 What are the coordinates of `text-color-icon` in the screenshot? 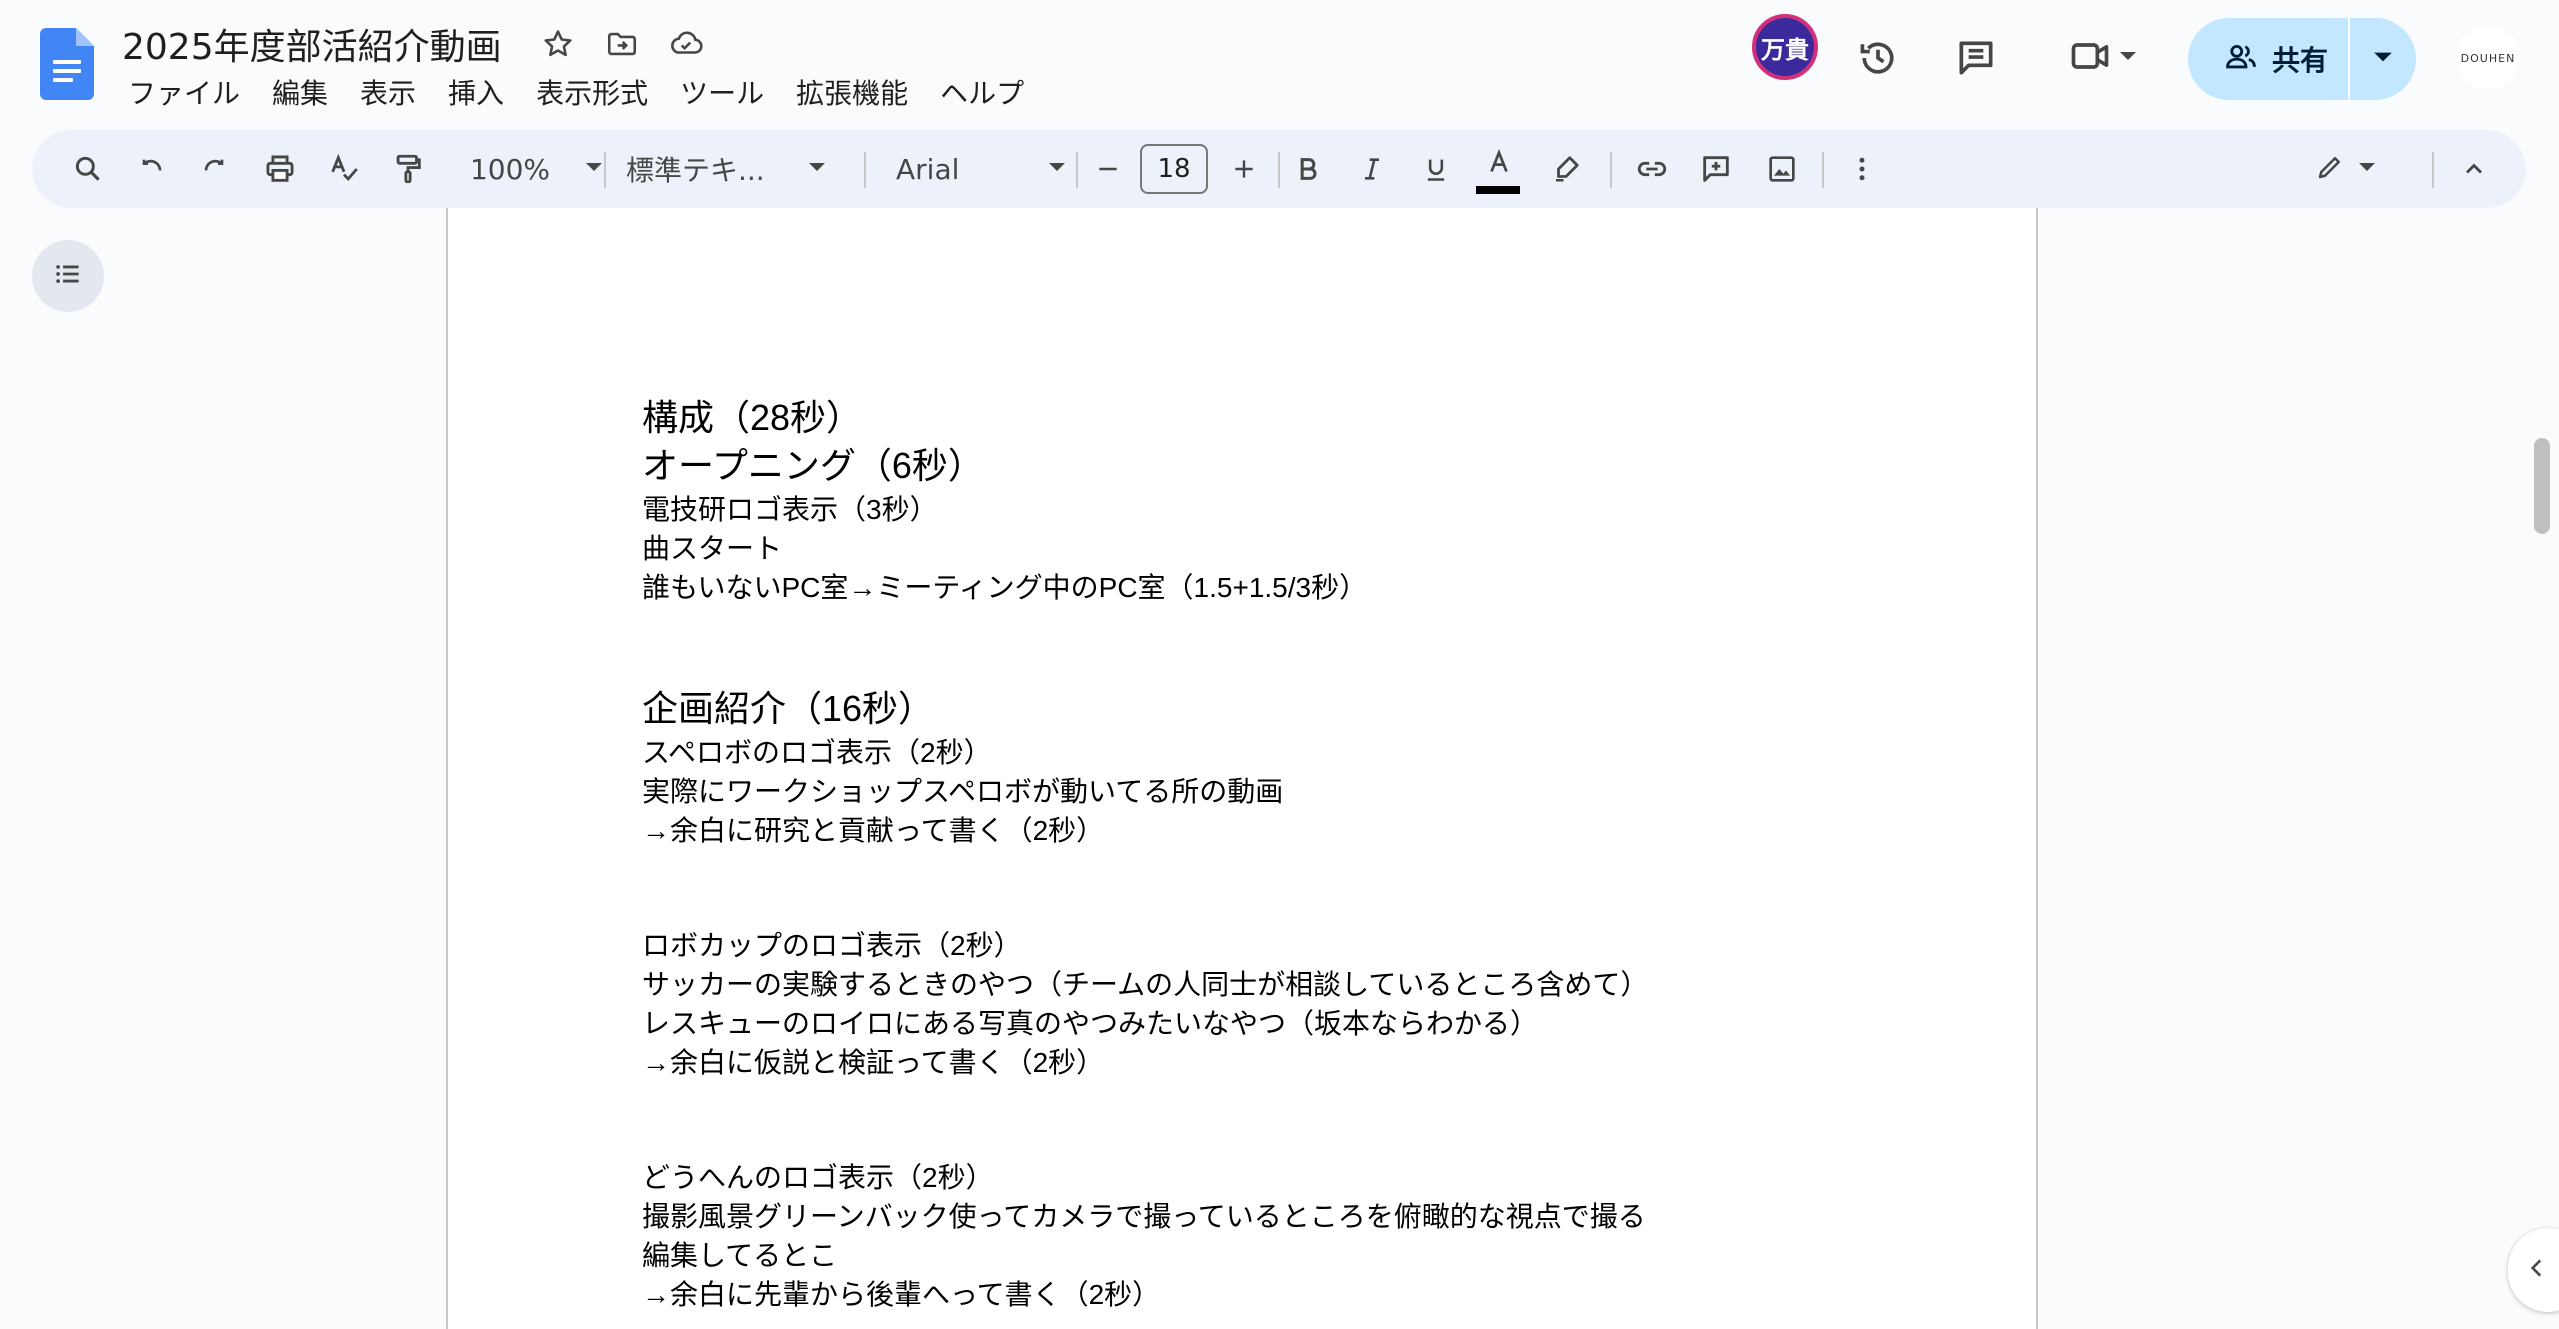 It's located at (1499, 169).